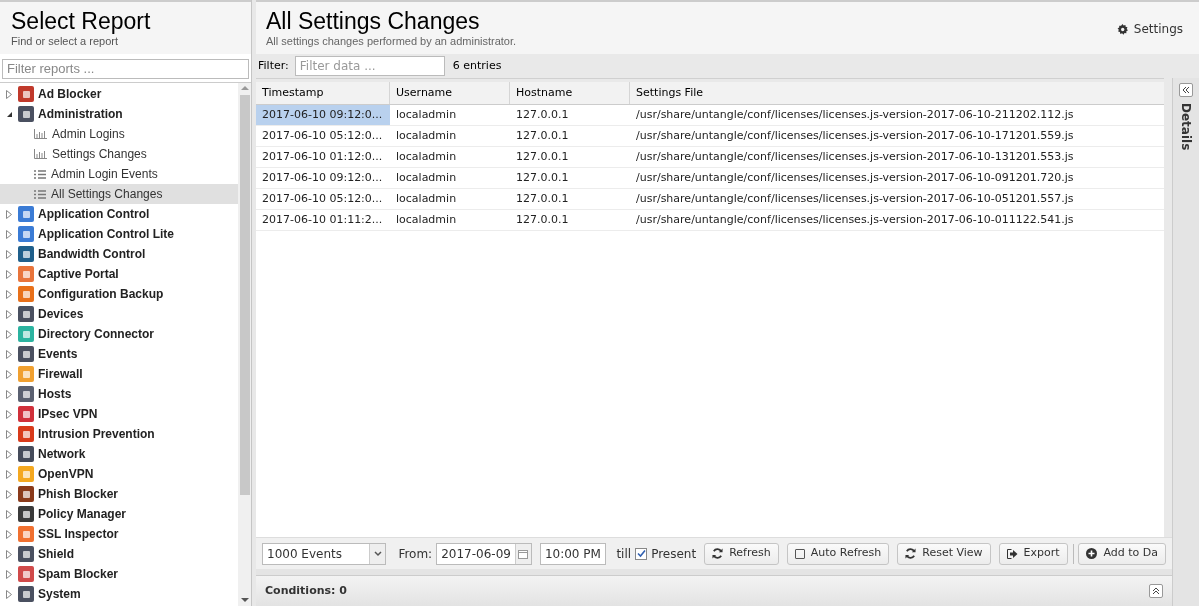 Image resolution: width=1199 pixels, height=606 pixels. Describe the element at coordinates (119, 454) in the screenshot. I see `tree-item: Network` at that location.